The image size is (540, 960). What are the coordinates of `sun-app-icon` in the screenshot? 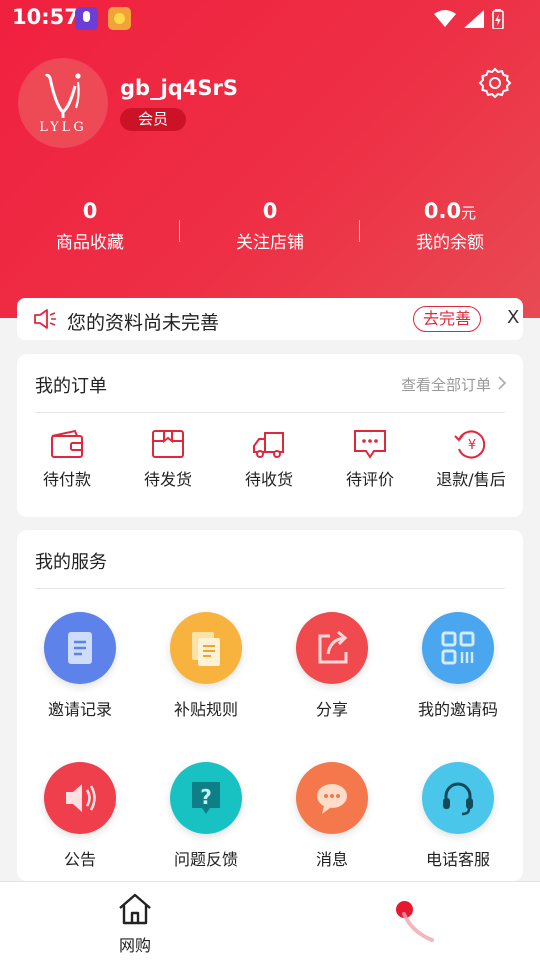 It's located at (119, 18).